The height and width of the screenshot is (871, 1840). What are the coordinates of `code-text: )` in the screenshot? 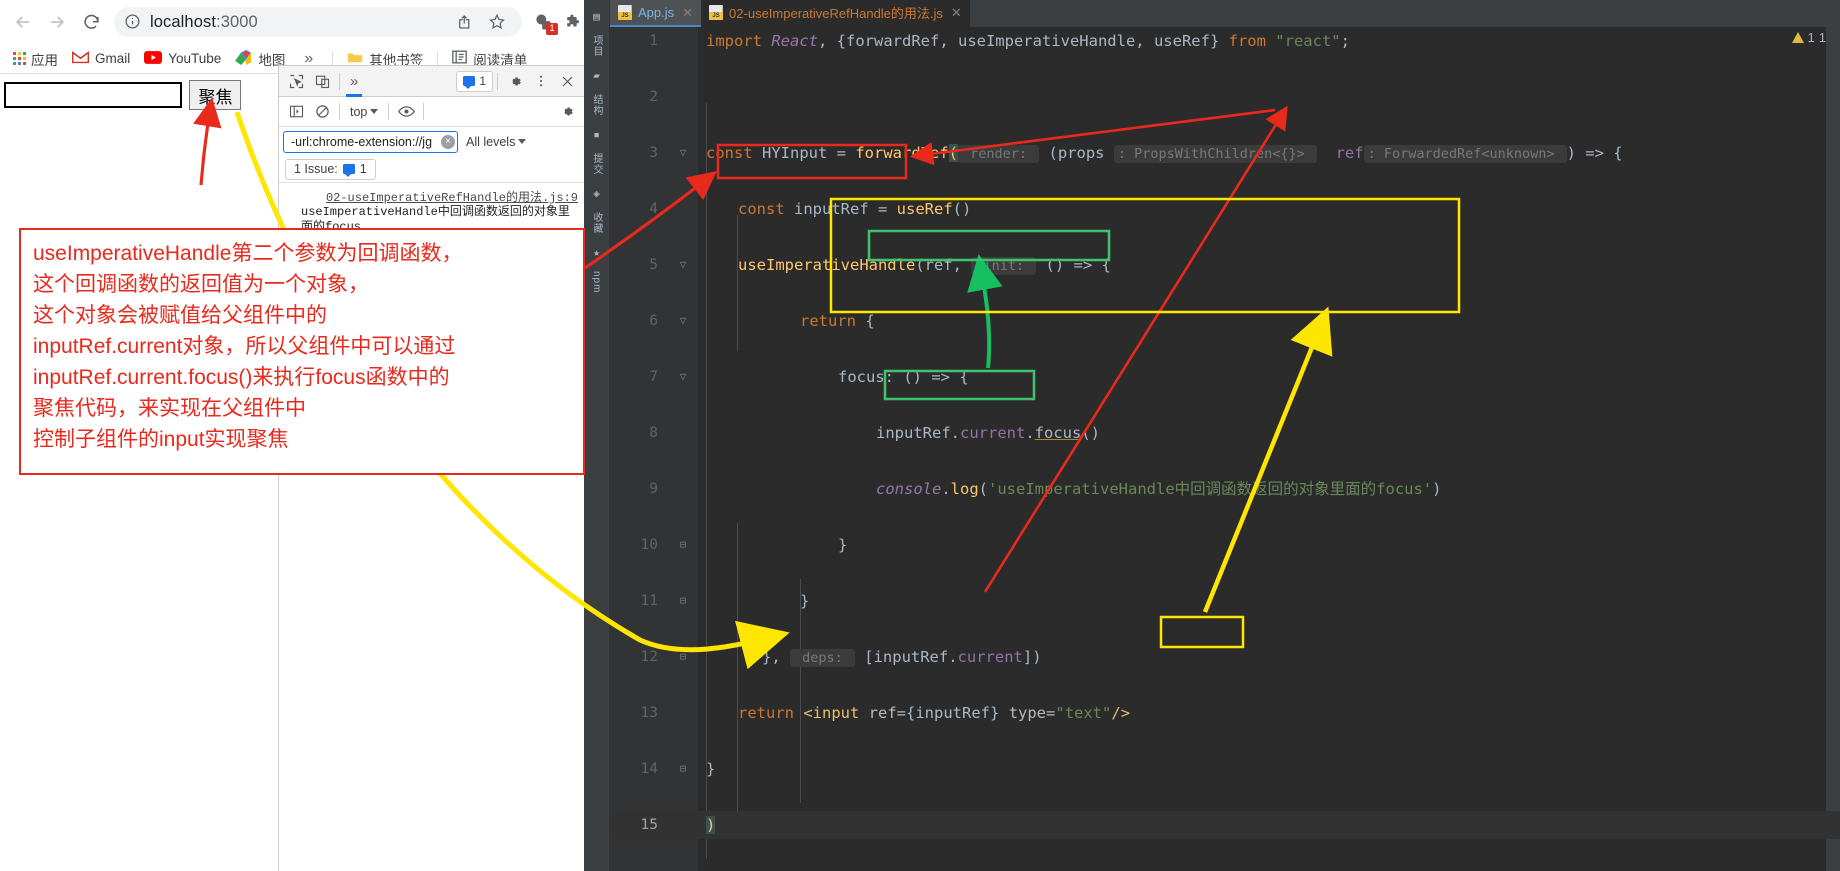 It's located at (711, 825).